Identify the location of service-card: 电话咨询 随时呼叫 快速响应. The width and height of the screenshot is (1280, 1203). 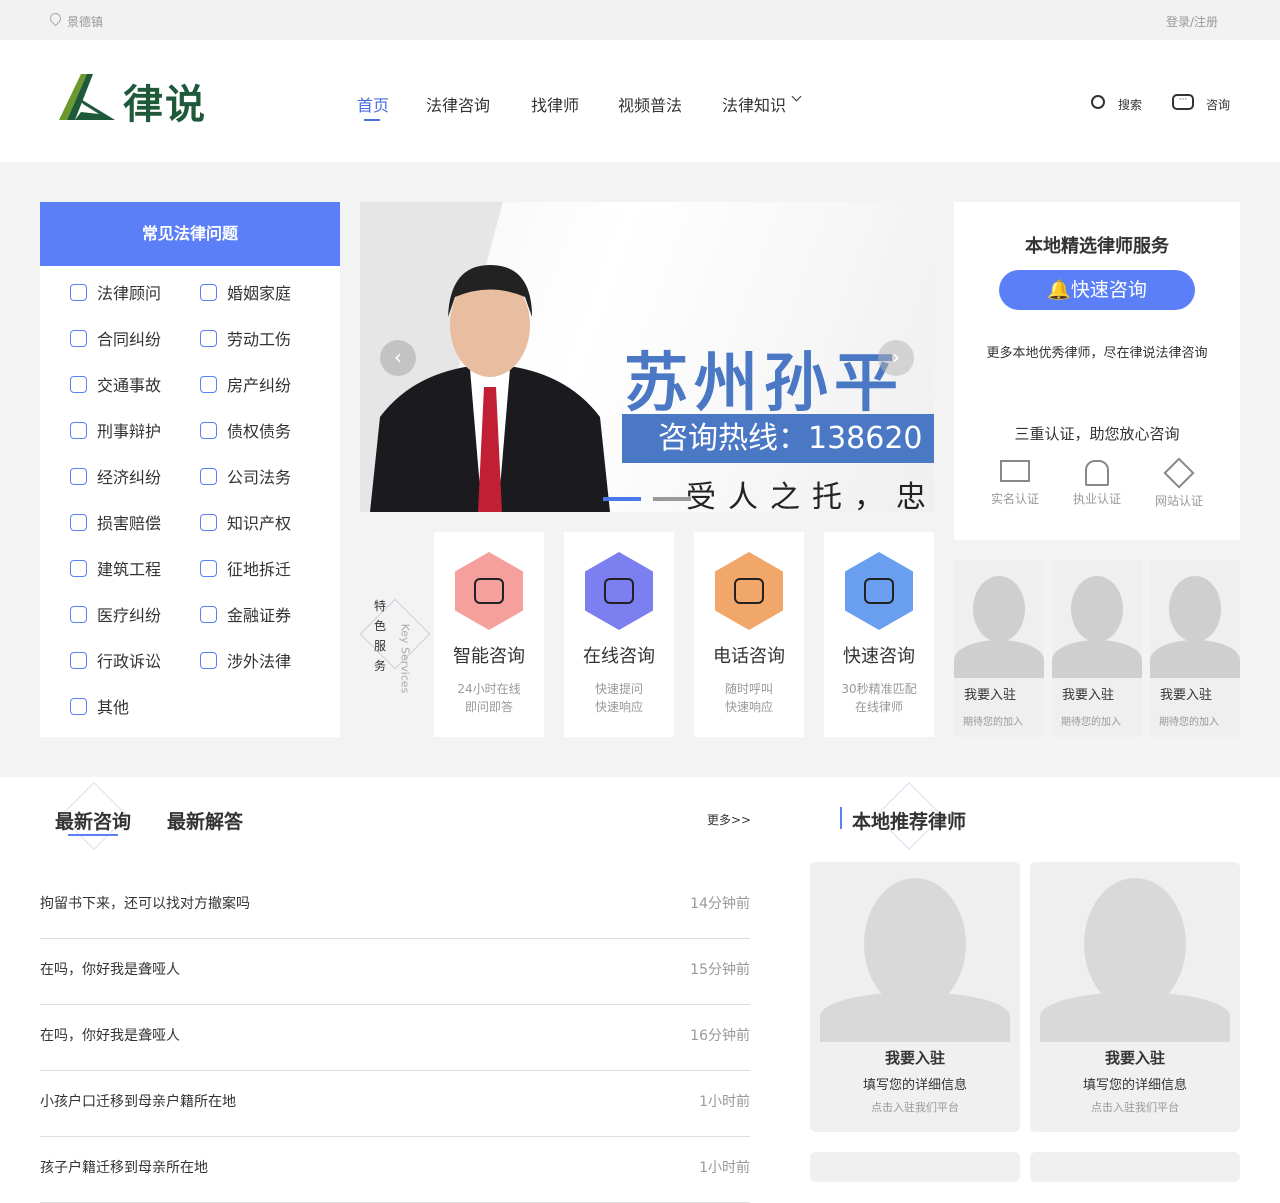
(749, 634).